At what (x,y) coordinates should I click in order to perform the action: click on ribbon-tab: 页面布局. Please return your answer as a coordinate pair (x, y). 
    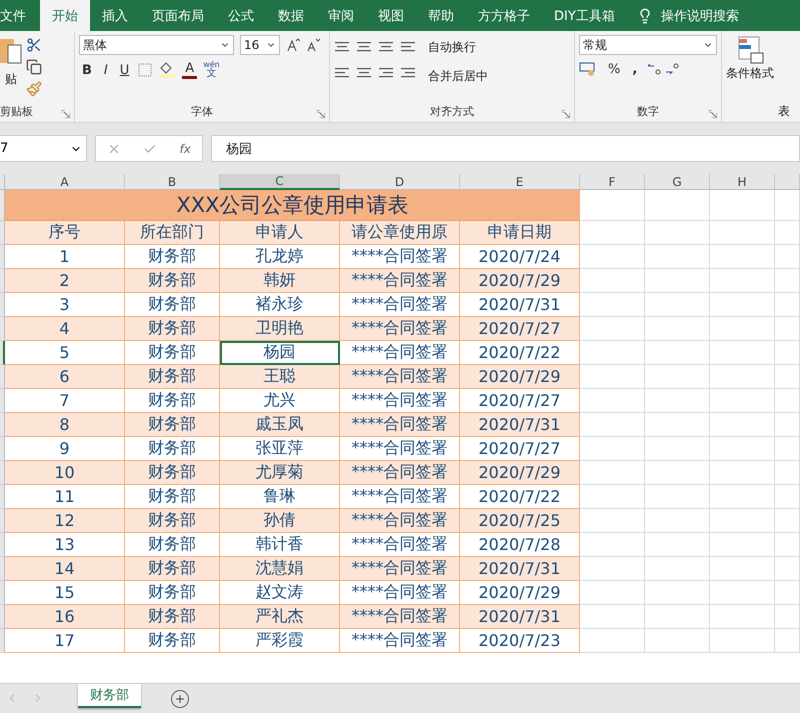
    Looking at the image, I should click on (178, 15).